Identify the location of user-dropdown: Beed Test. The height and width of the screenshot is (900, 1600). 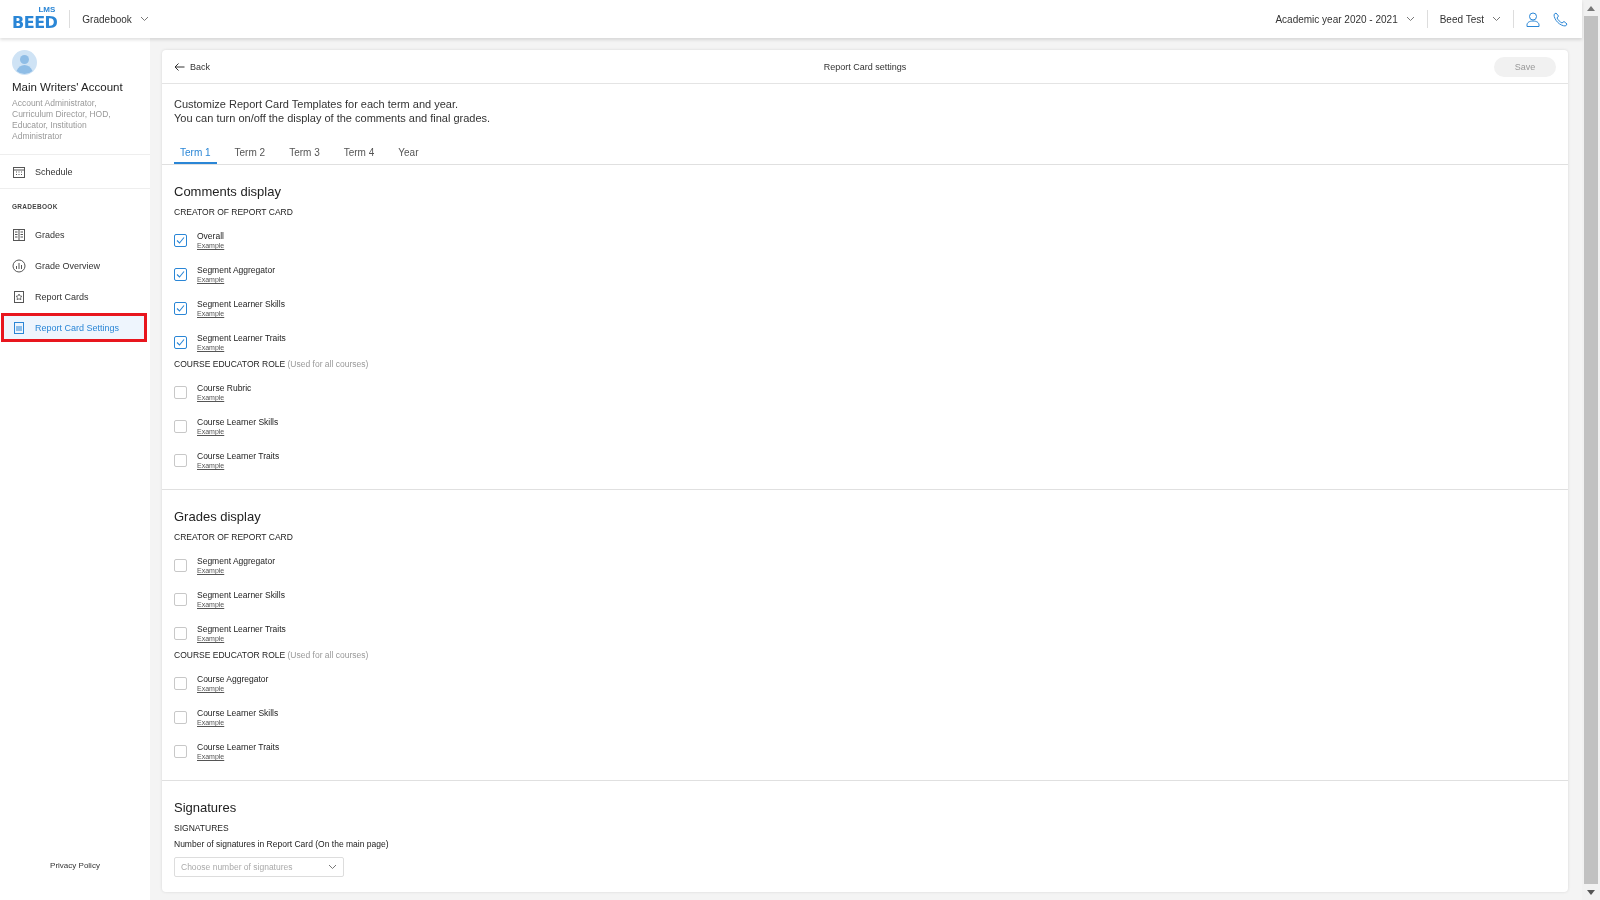
(1470, 19).